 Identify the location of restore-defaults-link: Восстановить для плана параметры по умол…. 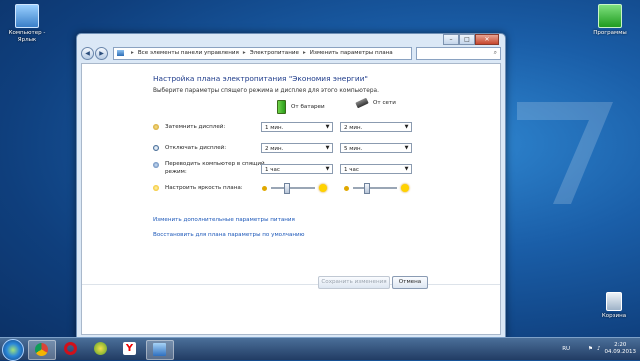
(228, 235).